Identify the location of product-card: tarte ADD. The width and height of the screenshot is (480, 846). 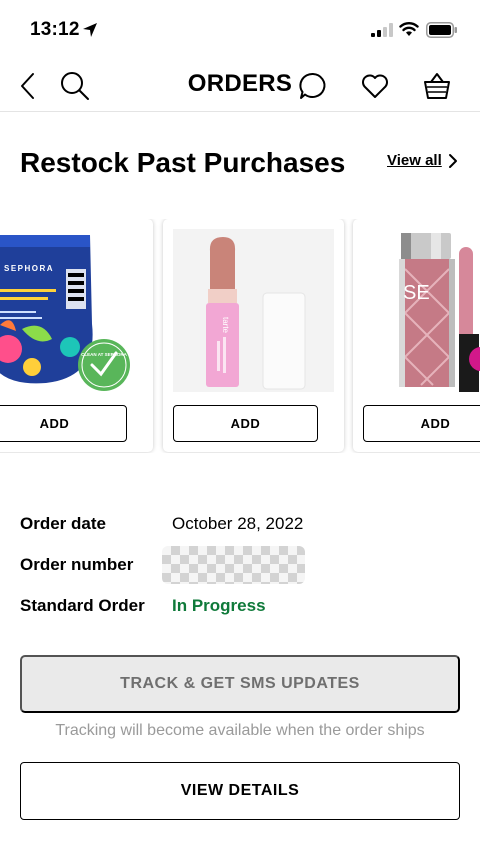
(253, 335).